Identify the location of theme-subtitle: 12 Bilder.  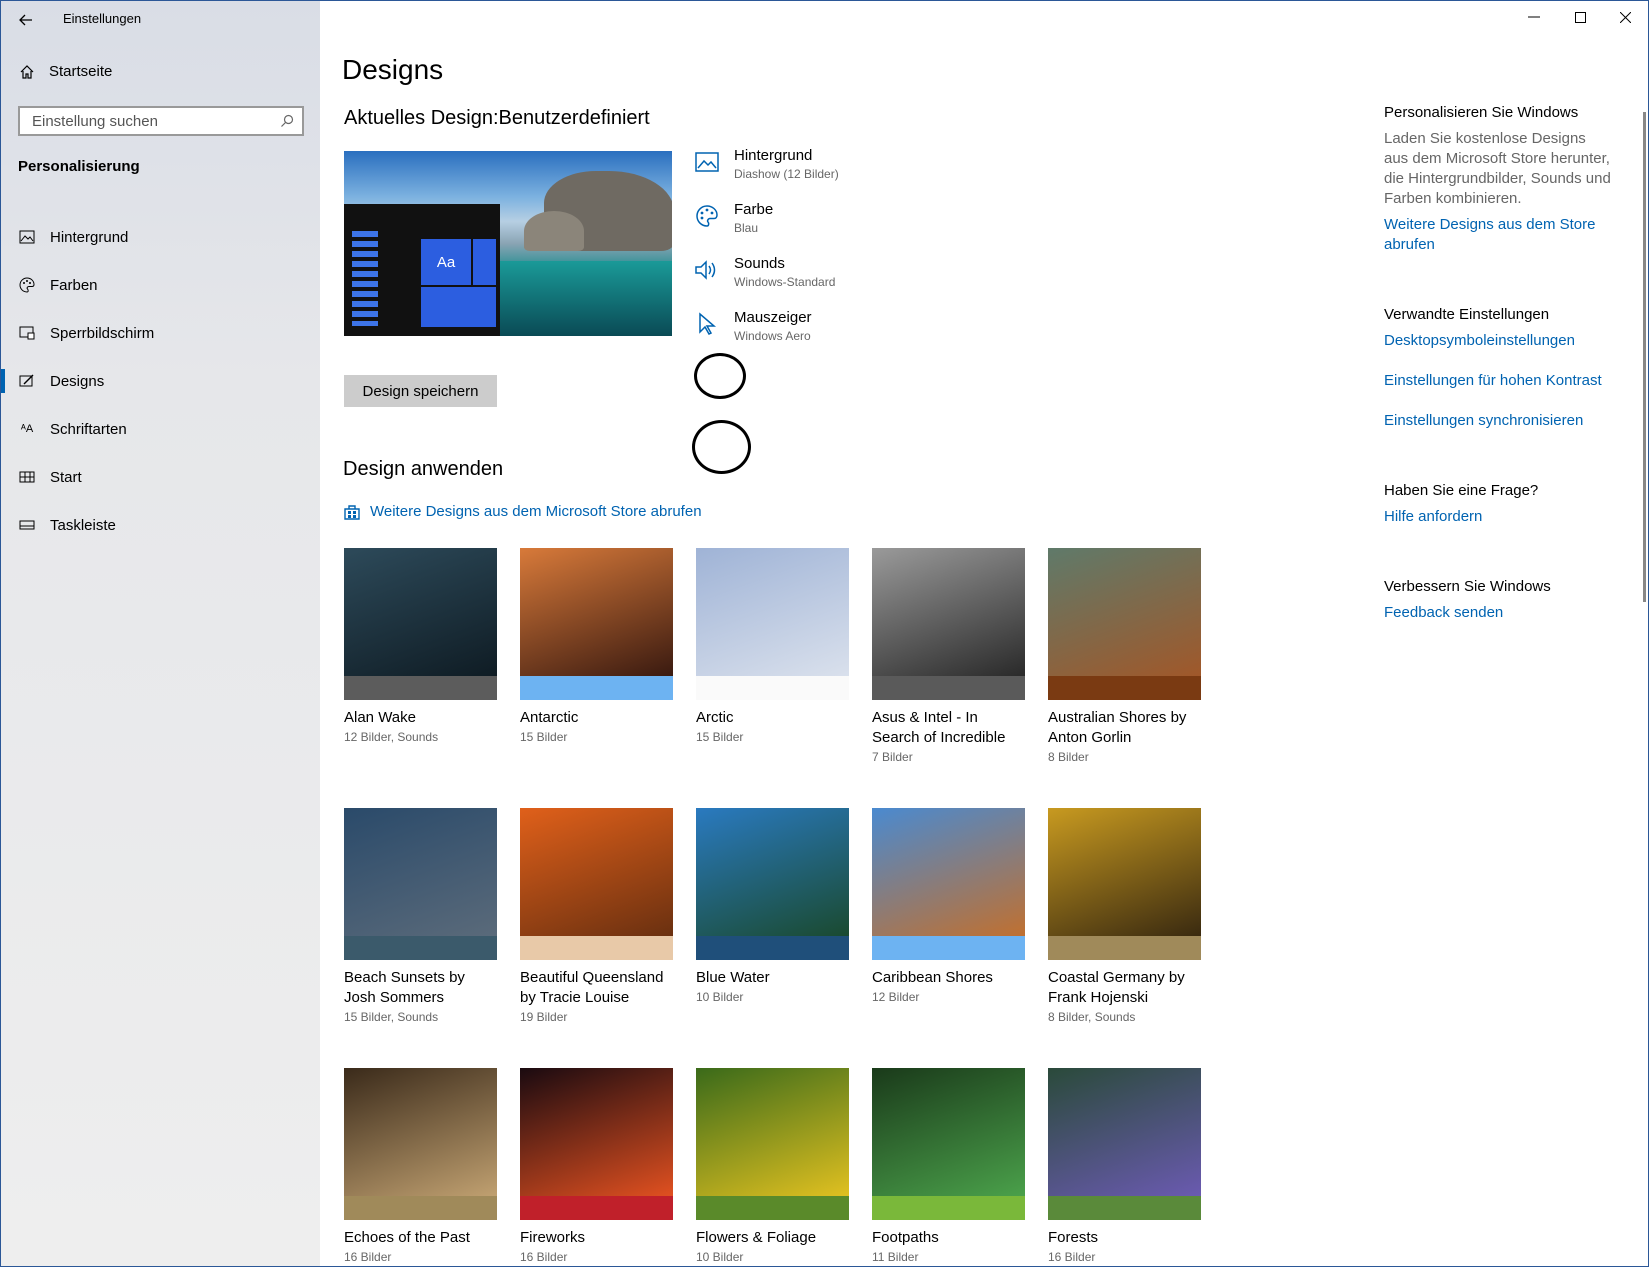
(896, 997).